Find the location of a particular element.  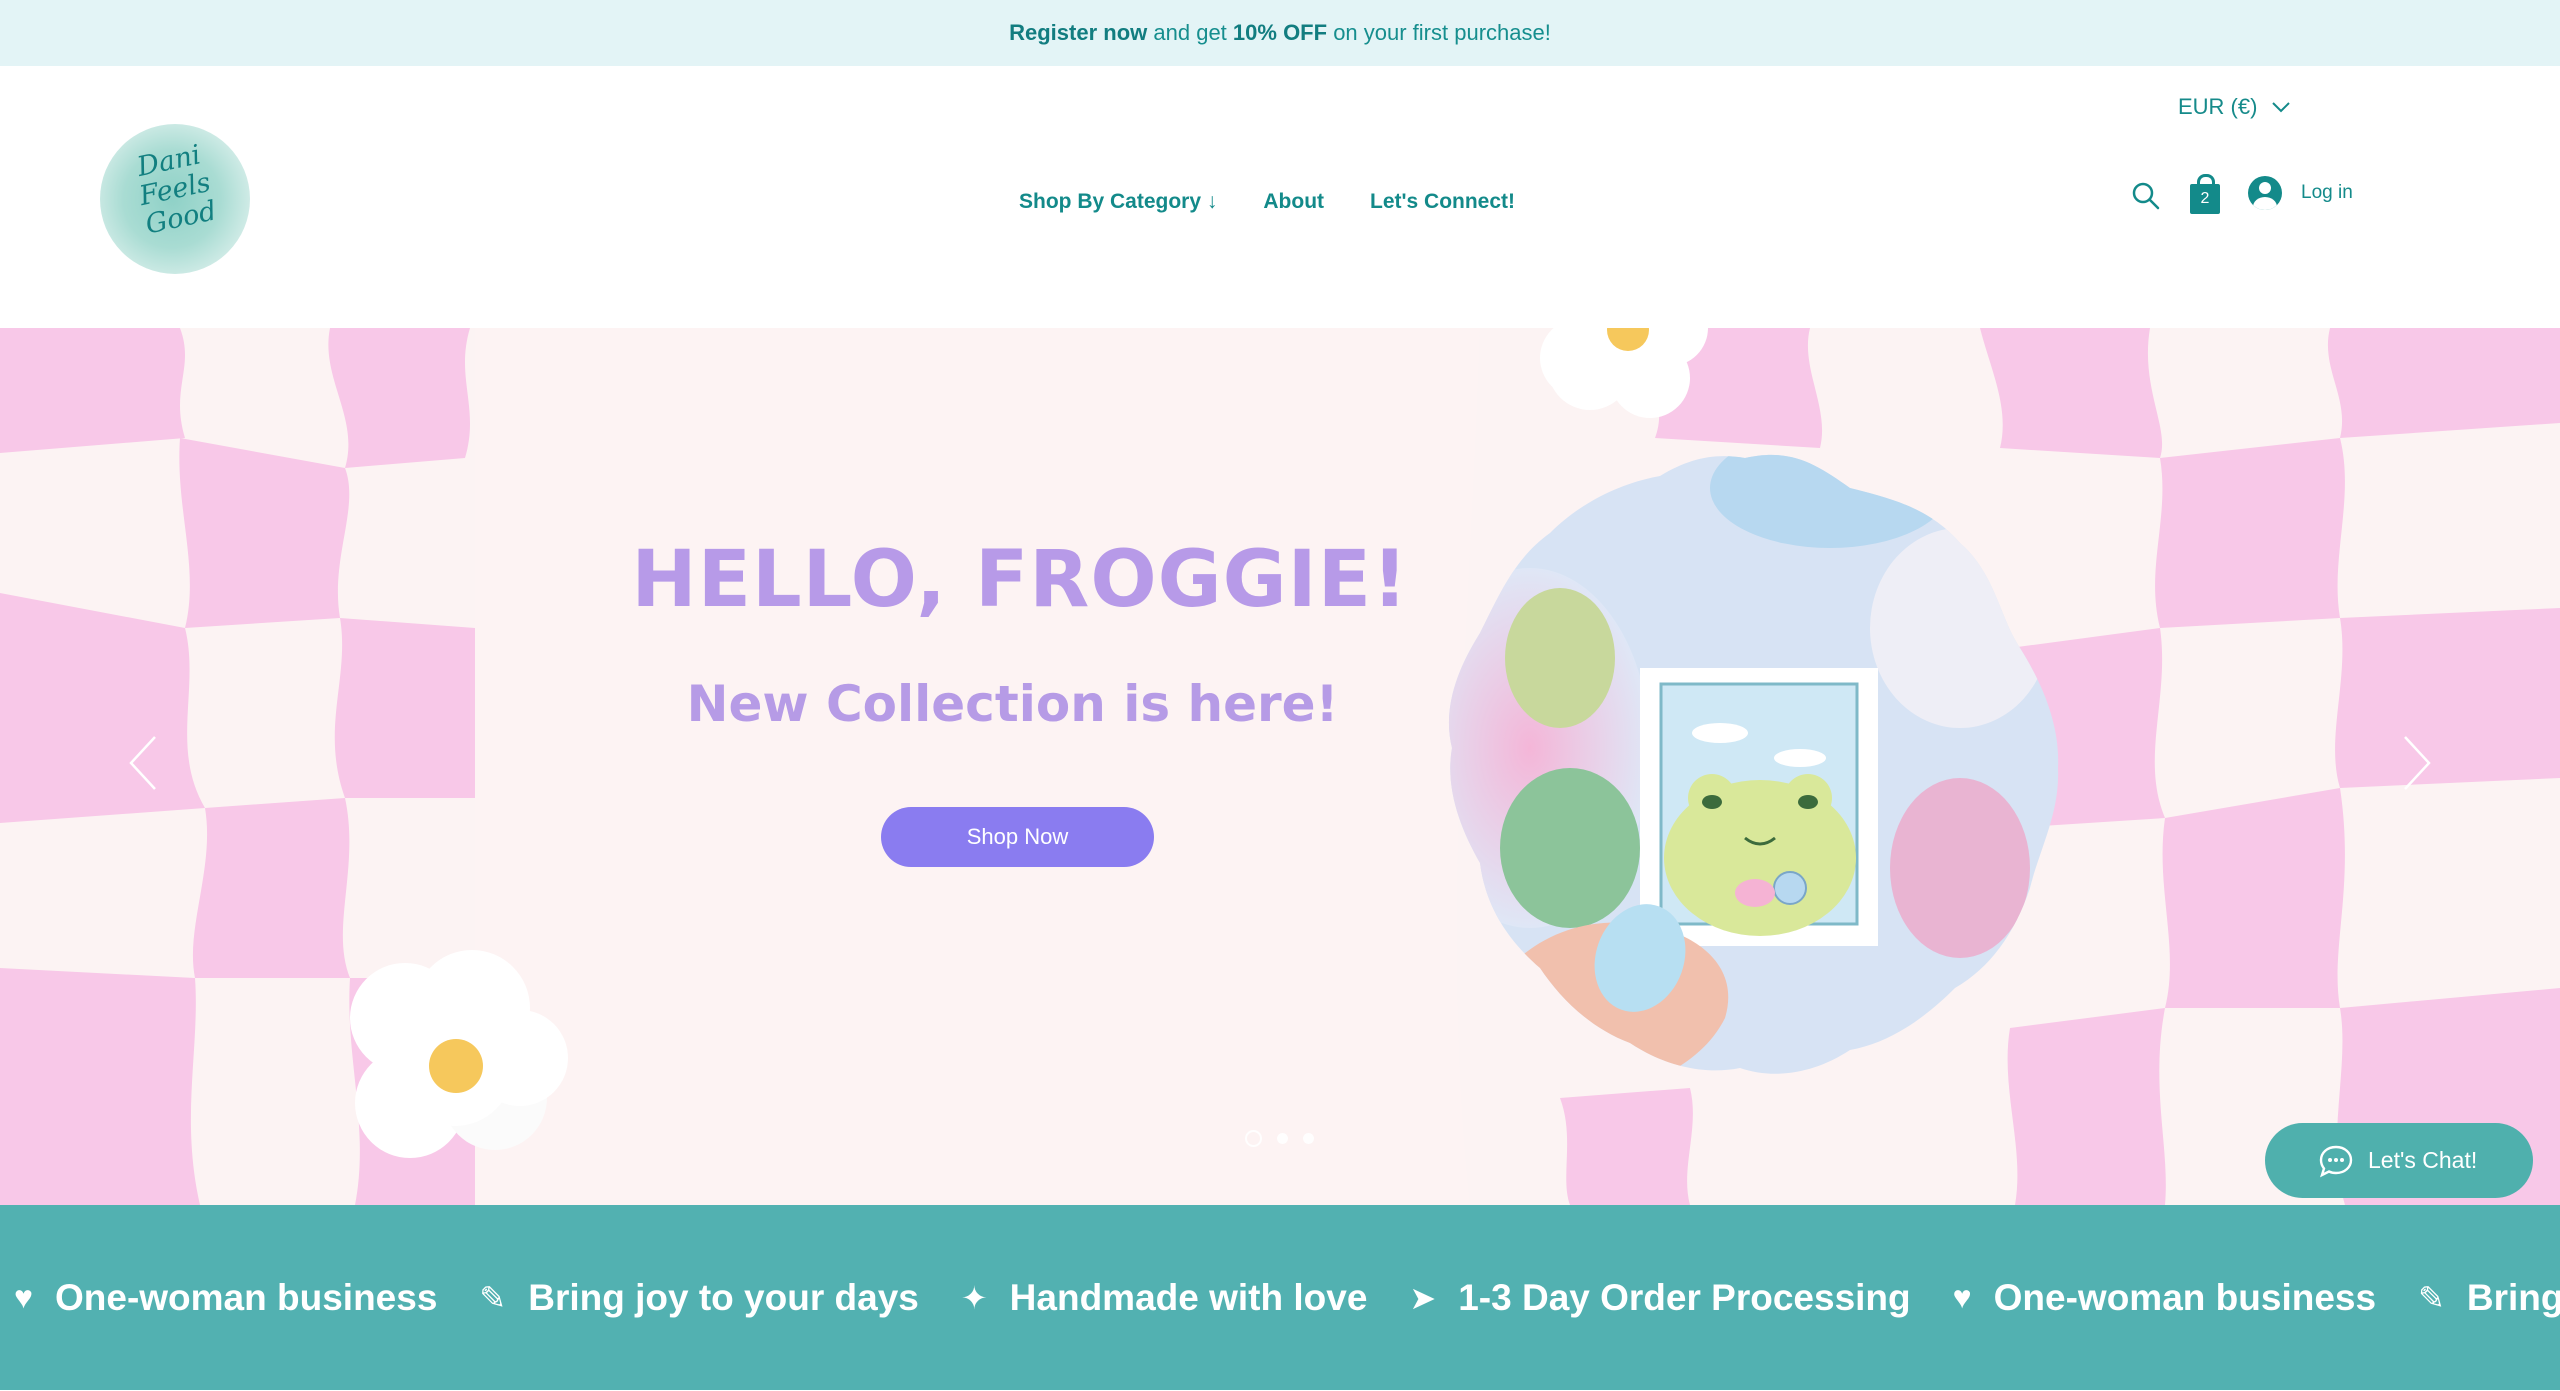

ticker-item: ➤ 1-3 Day Order Processing is located at coordinates (1659, 1298).